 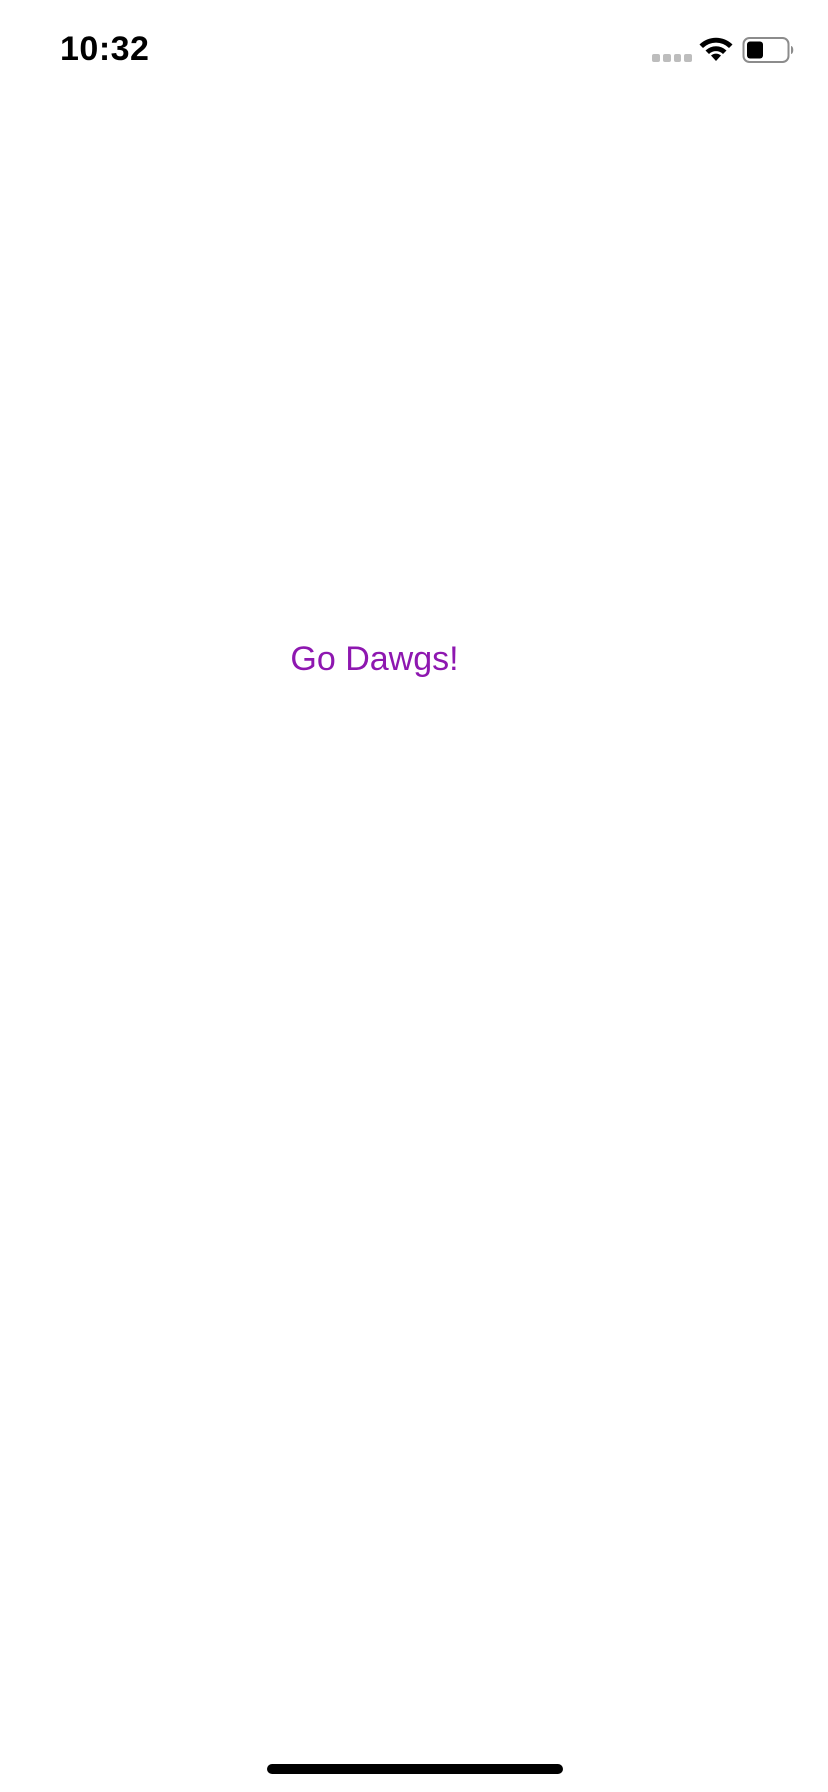 I want to click on home-indicator, so click(x=415, y=1769).